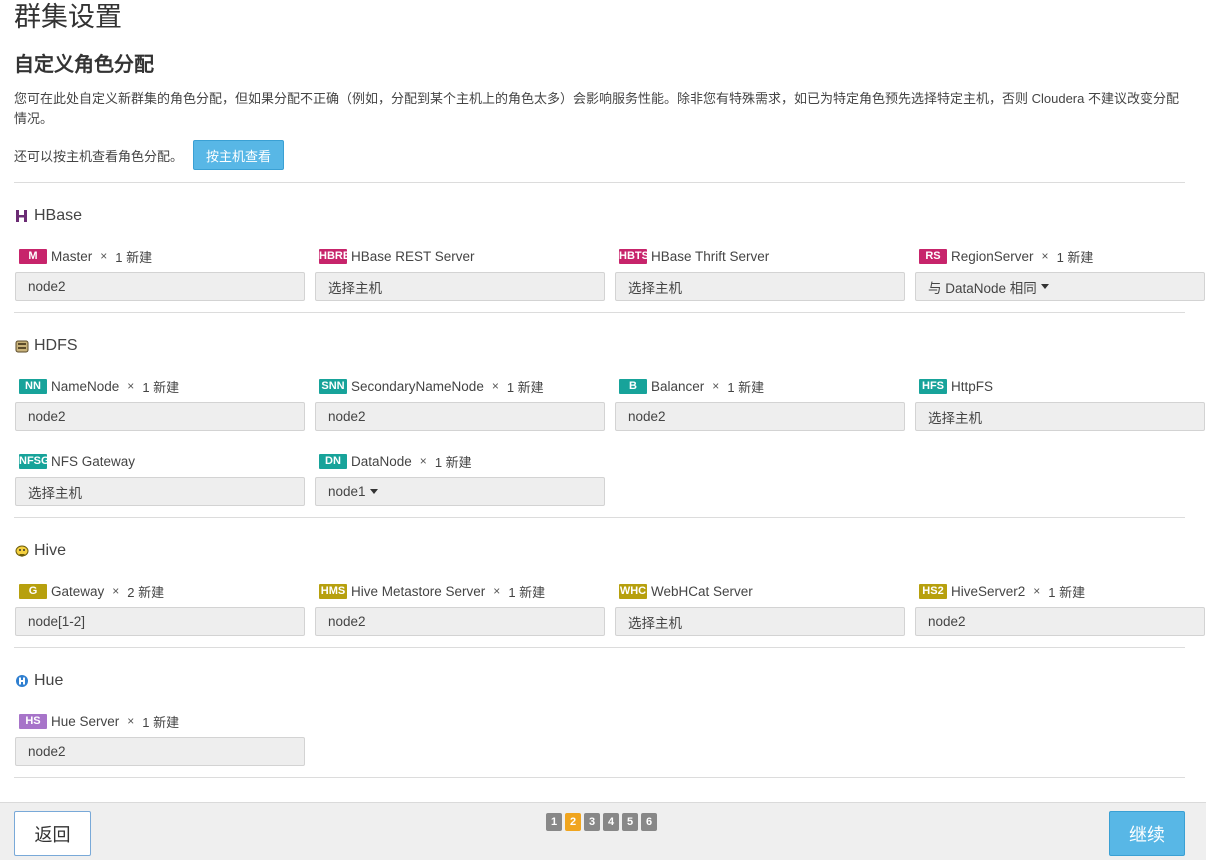  I want to click on role-name: HBase REST Server, so click(413, 256).